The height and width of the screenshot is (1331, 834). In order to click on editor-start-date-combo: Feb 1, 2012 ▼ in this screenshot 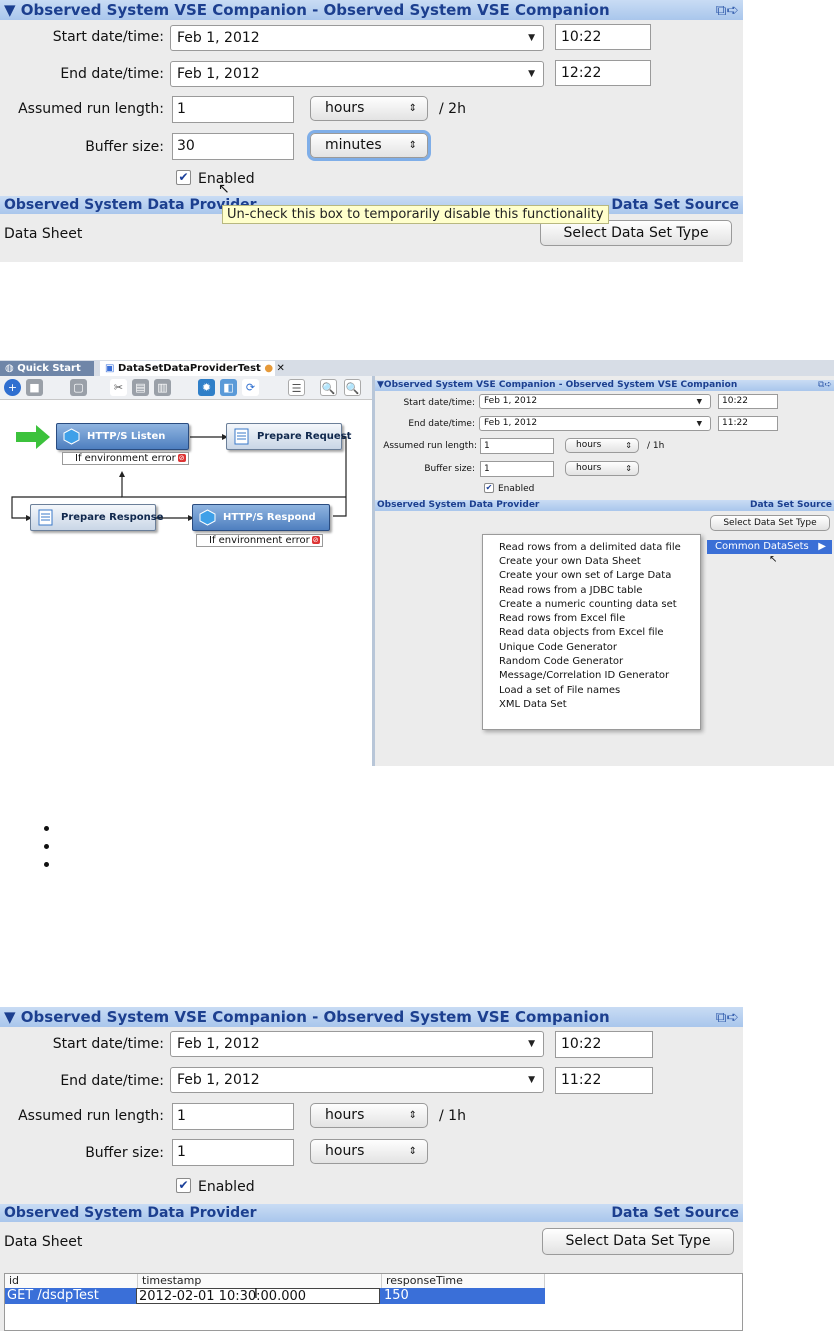, I will do `click(595, 401)`.